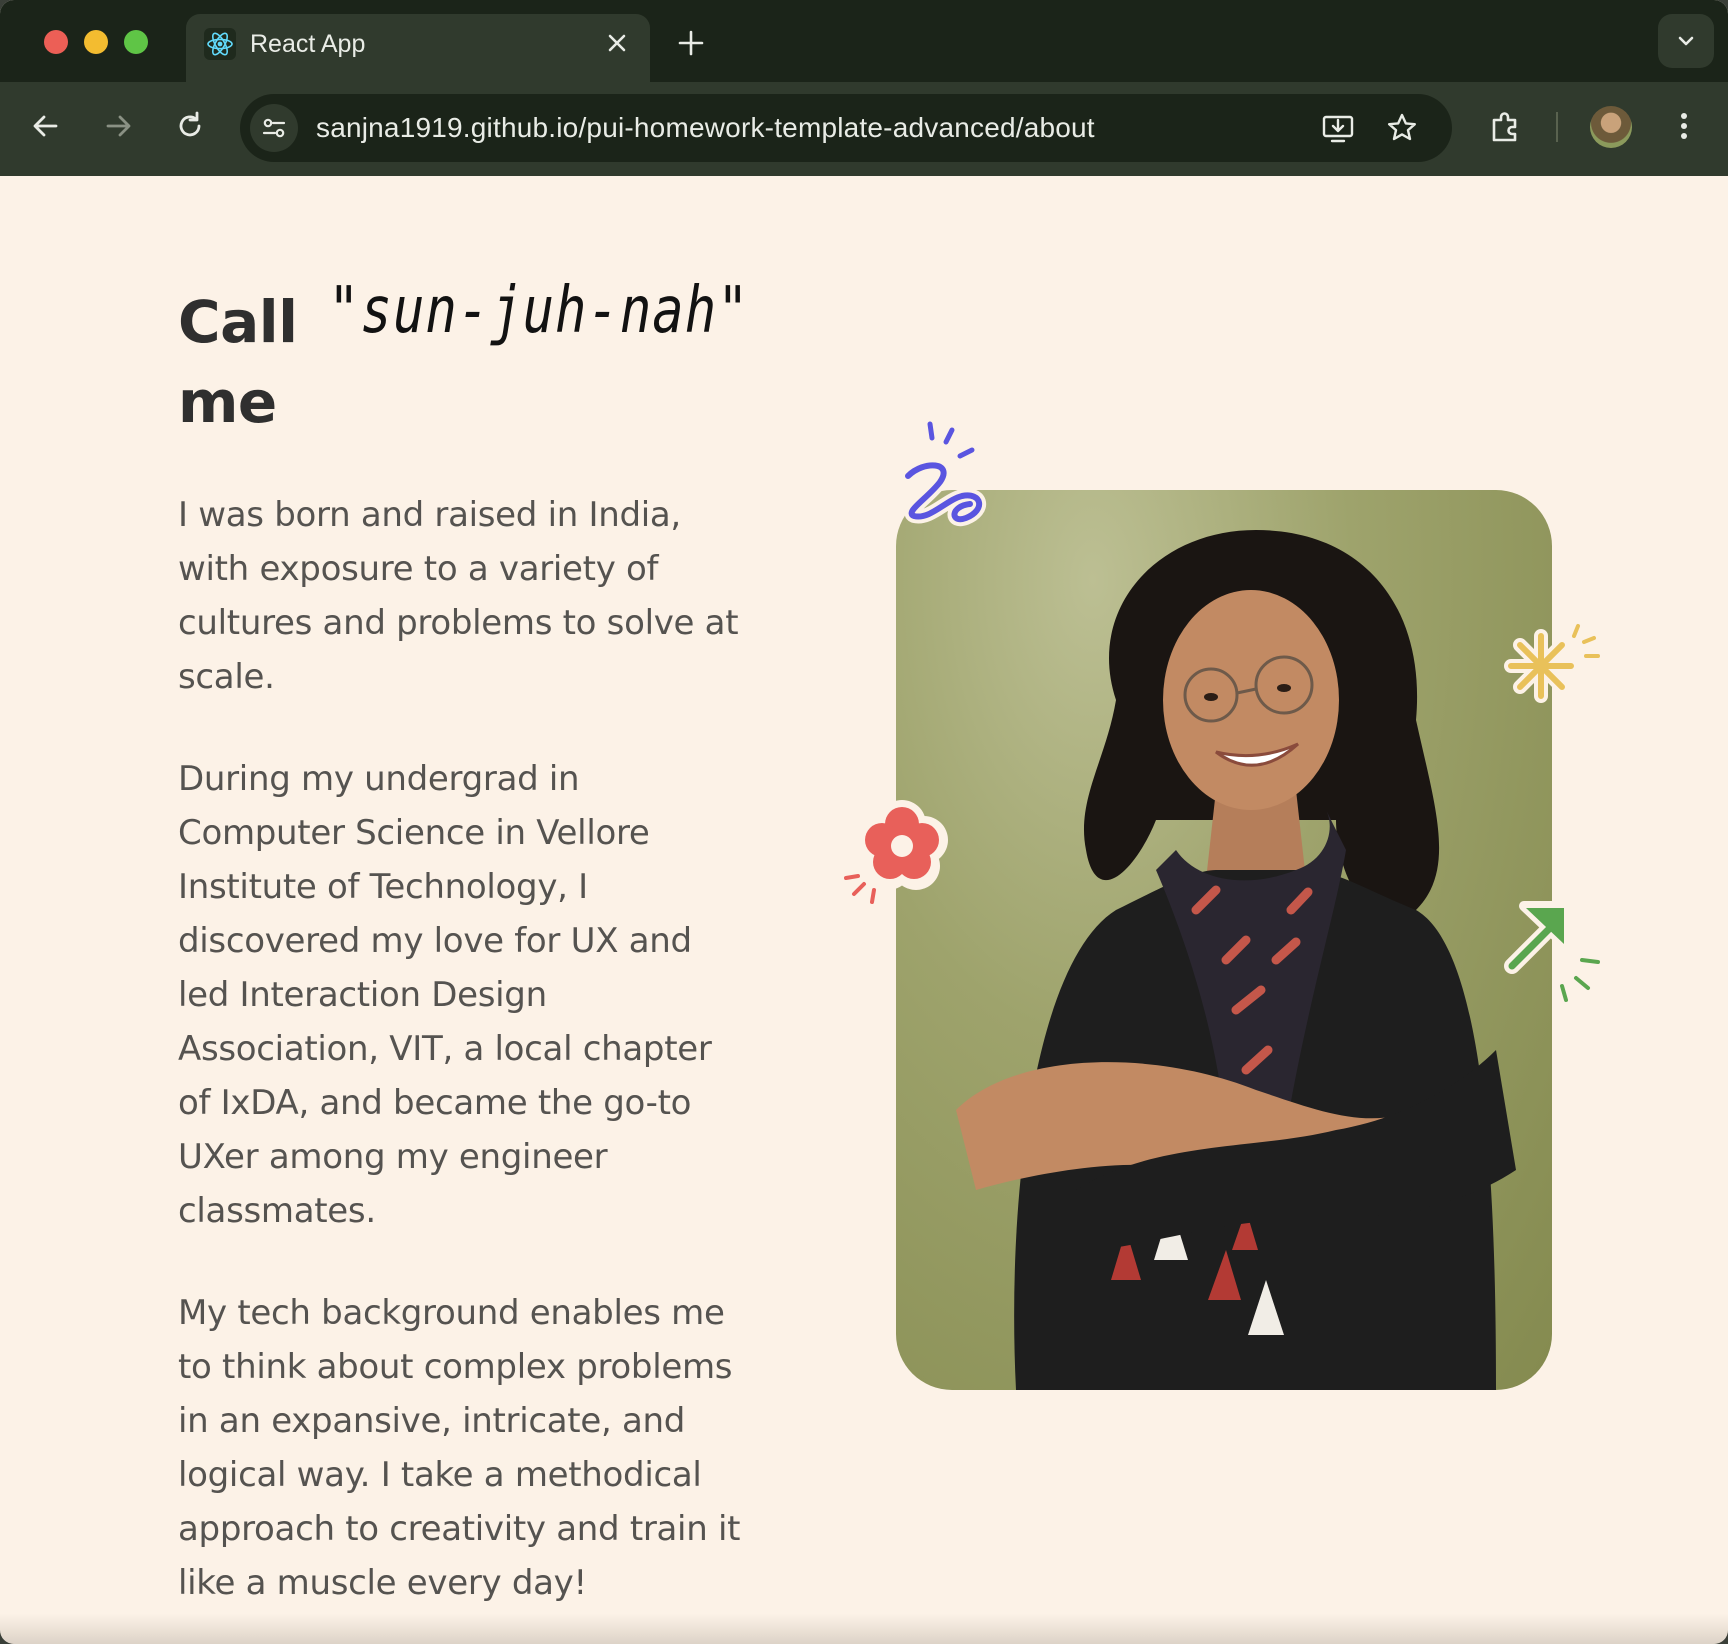 This screenshot has width=1728, height=1644. What do you see at coordinates (617, 43) in the screenshot?
I see `close-icon` at bounding box center [617, 43].